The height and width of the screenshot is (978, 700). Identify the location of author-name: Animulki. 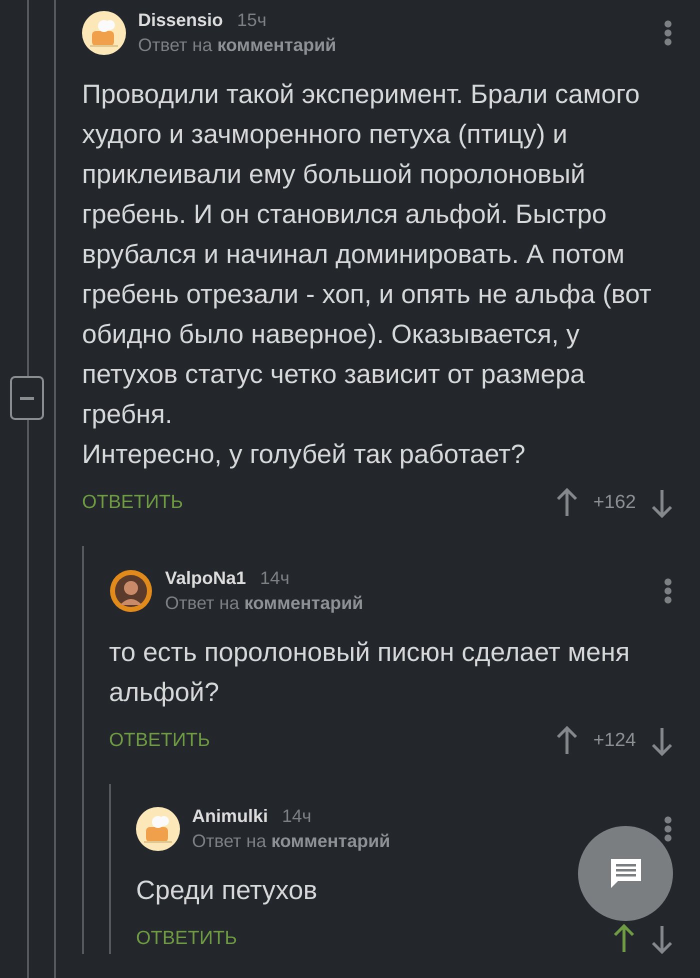
(230, 816).